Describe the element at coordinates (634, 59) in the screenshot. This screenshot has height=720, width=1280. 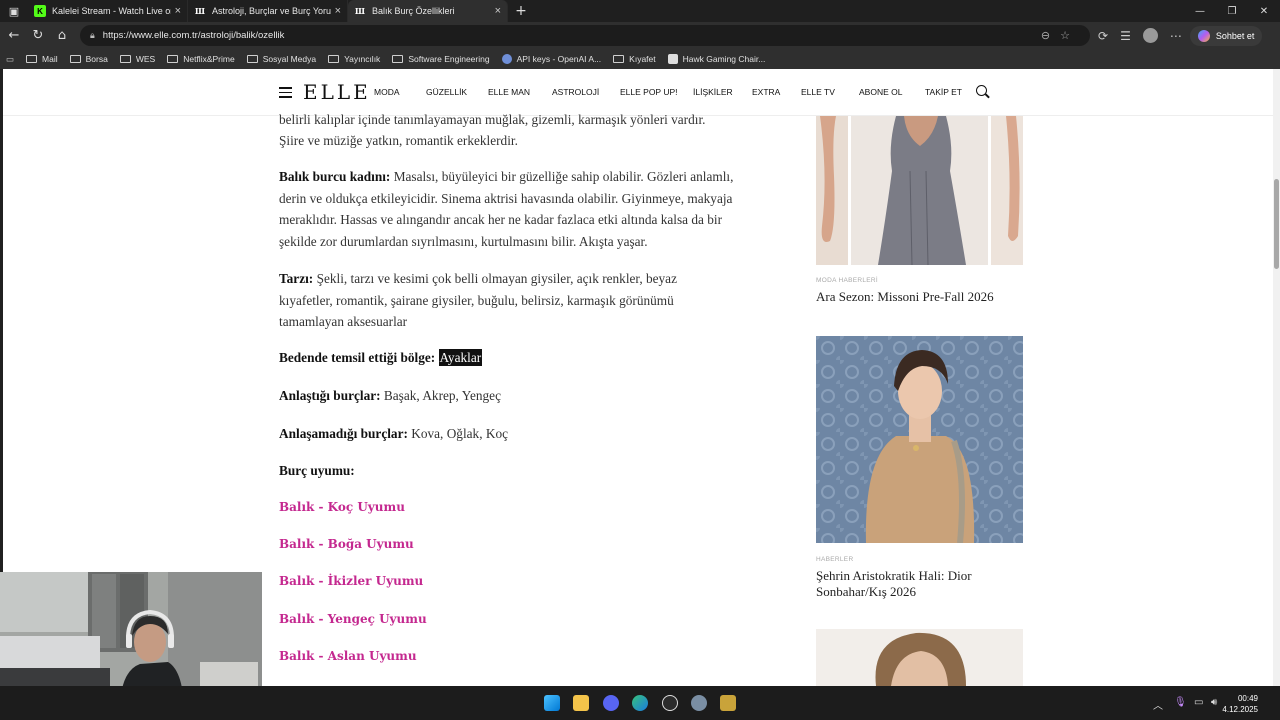
I see `bookmark-kiyafet: Kıyafet` at that location.